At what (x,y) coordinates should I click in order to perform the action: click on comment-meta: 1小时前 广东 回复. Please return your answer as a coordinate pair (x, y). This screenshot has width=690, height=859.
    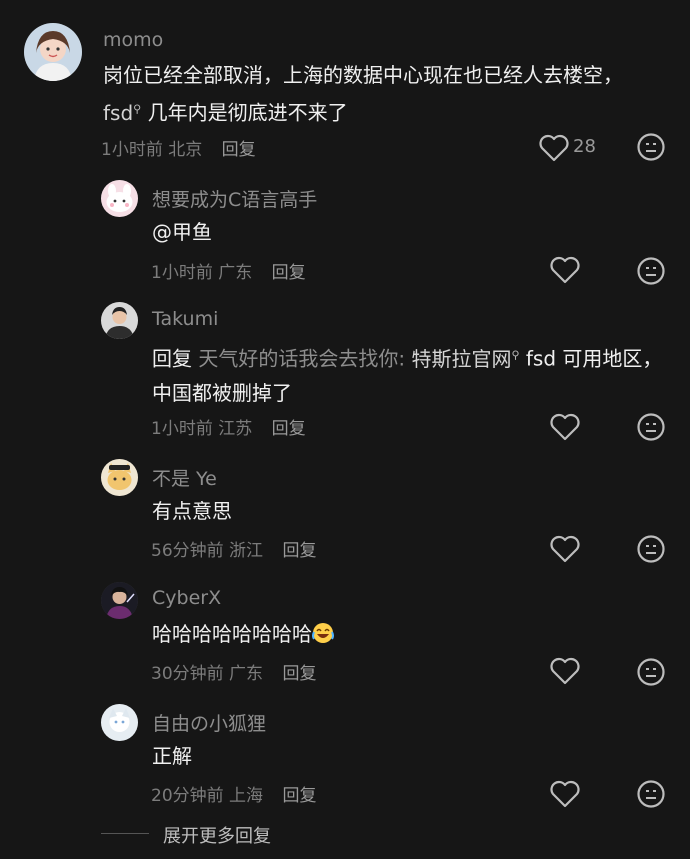
    Looking at the image, I should click on (228, 270).